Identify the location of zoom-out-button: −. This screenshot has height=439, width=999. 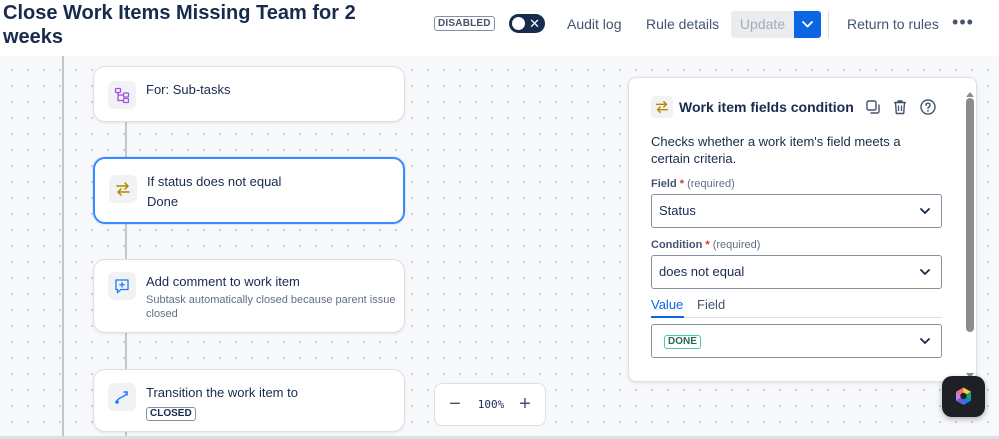
(455, 404).